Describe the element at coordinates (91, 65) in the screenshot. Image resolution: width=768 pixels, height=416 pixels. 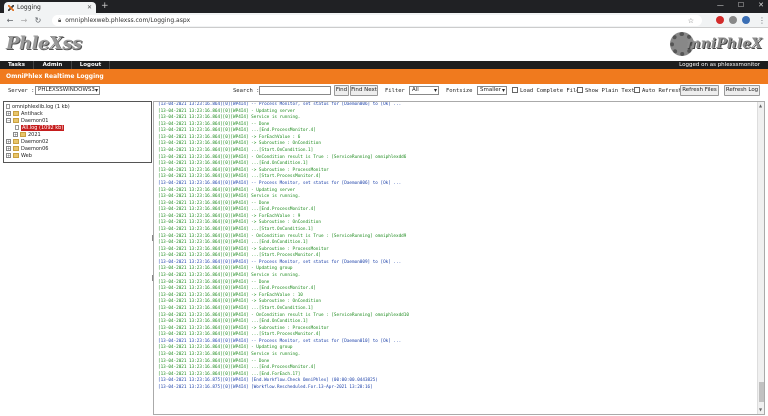
I see `menu-logout: Logout` at that location.